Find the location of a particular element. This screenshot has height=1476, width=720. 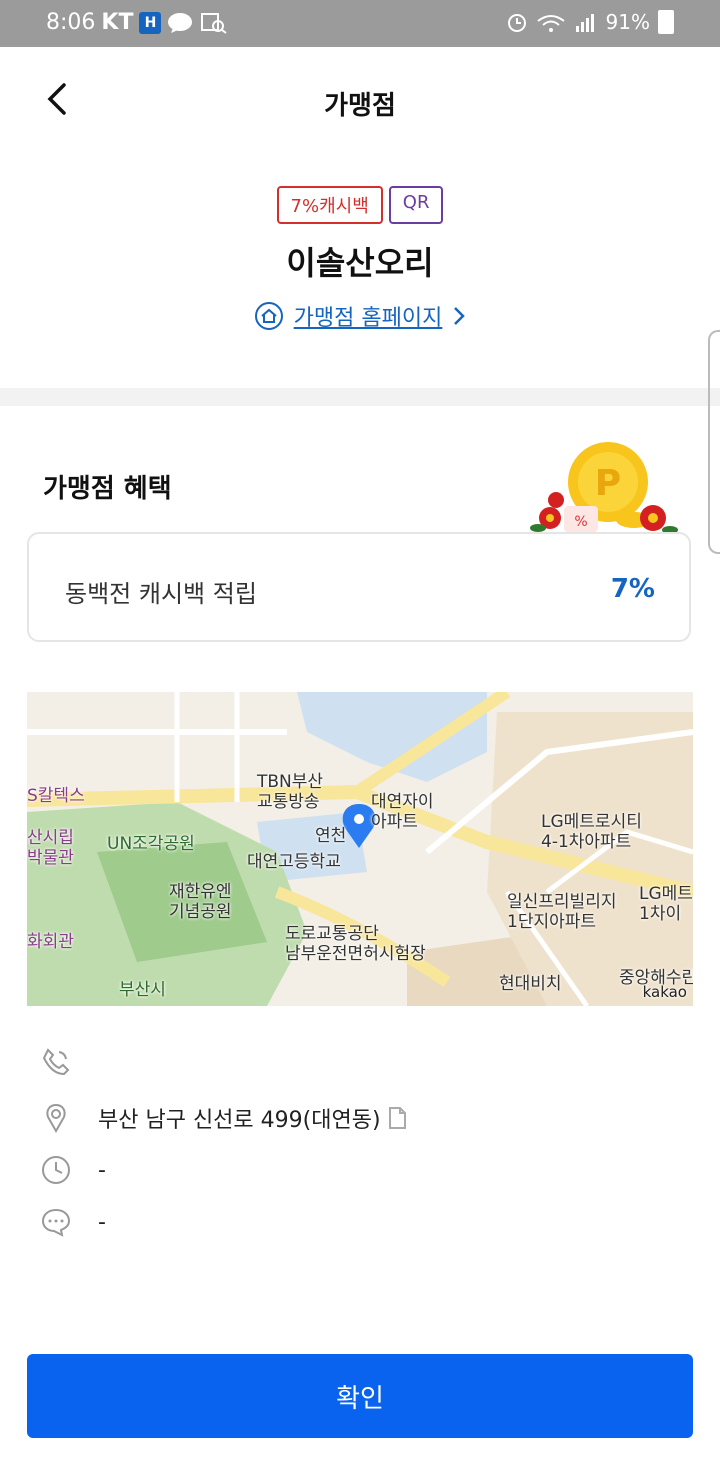

chat-bubble-icon is located at coordinates (56, 1222).